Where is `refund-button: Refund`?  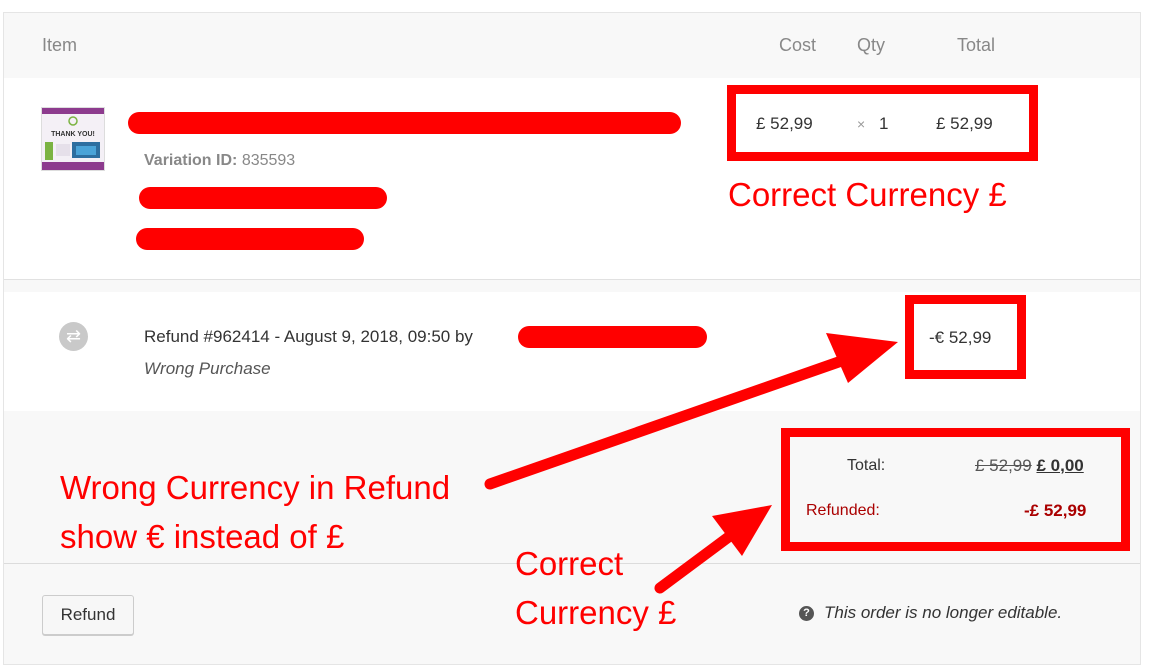
refund-button: Refund is located at coordinates (88, 615).